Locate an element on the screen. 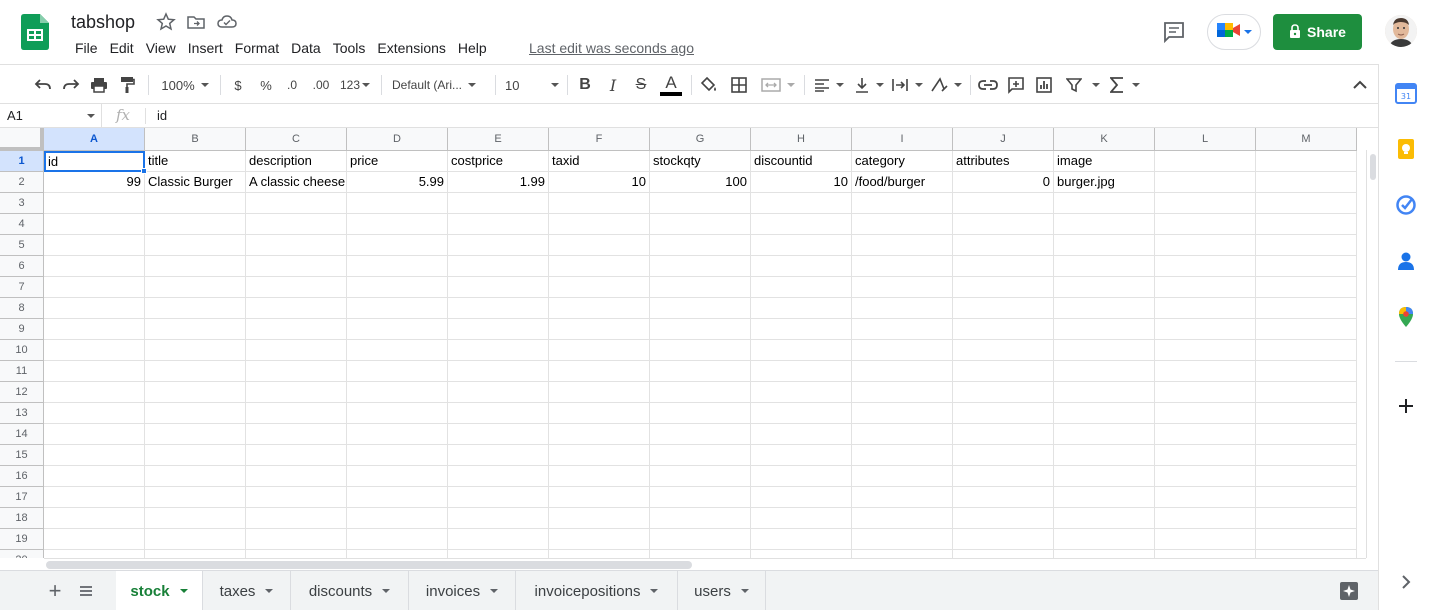 The height and width of the screenshot is (610, 1432). row-header: 20 is located at coordinates (22, 554).